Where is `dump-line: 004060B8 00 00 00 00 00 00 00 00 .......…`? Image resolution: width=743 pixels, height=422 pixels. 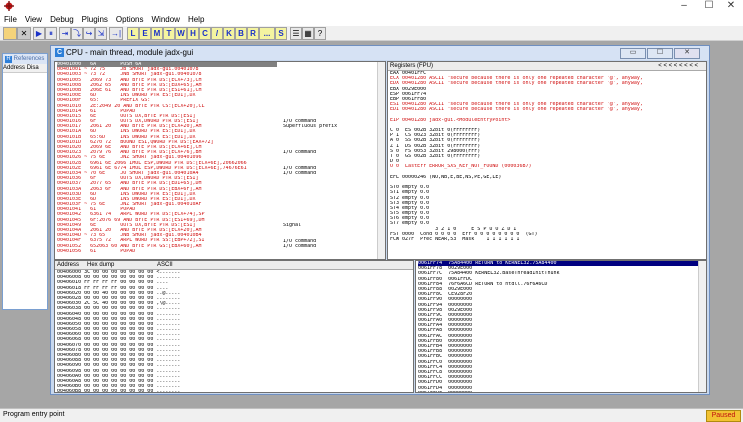
dump-line: 004060B8 00 00 00 00 00 00 00 00 .......… is located at coordinates (235, 390).